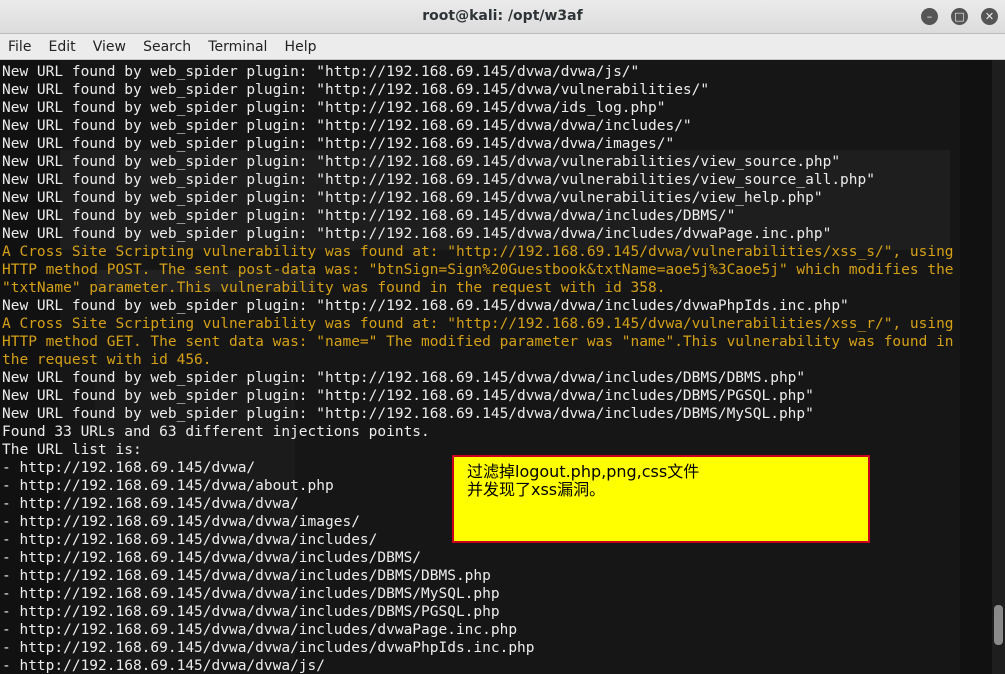  What do you see at coordinates (237, 44) in the screenshot?
I see `menu-terminal: Terminal` at bounding box center [237, 44].